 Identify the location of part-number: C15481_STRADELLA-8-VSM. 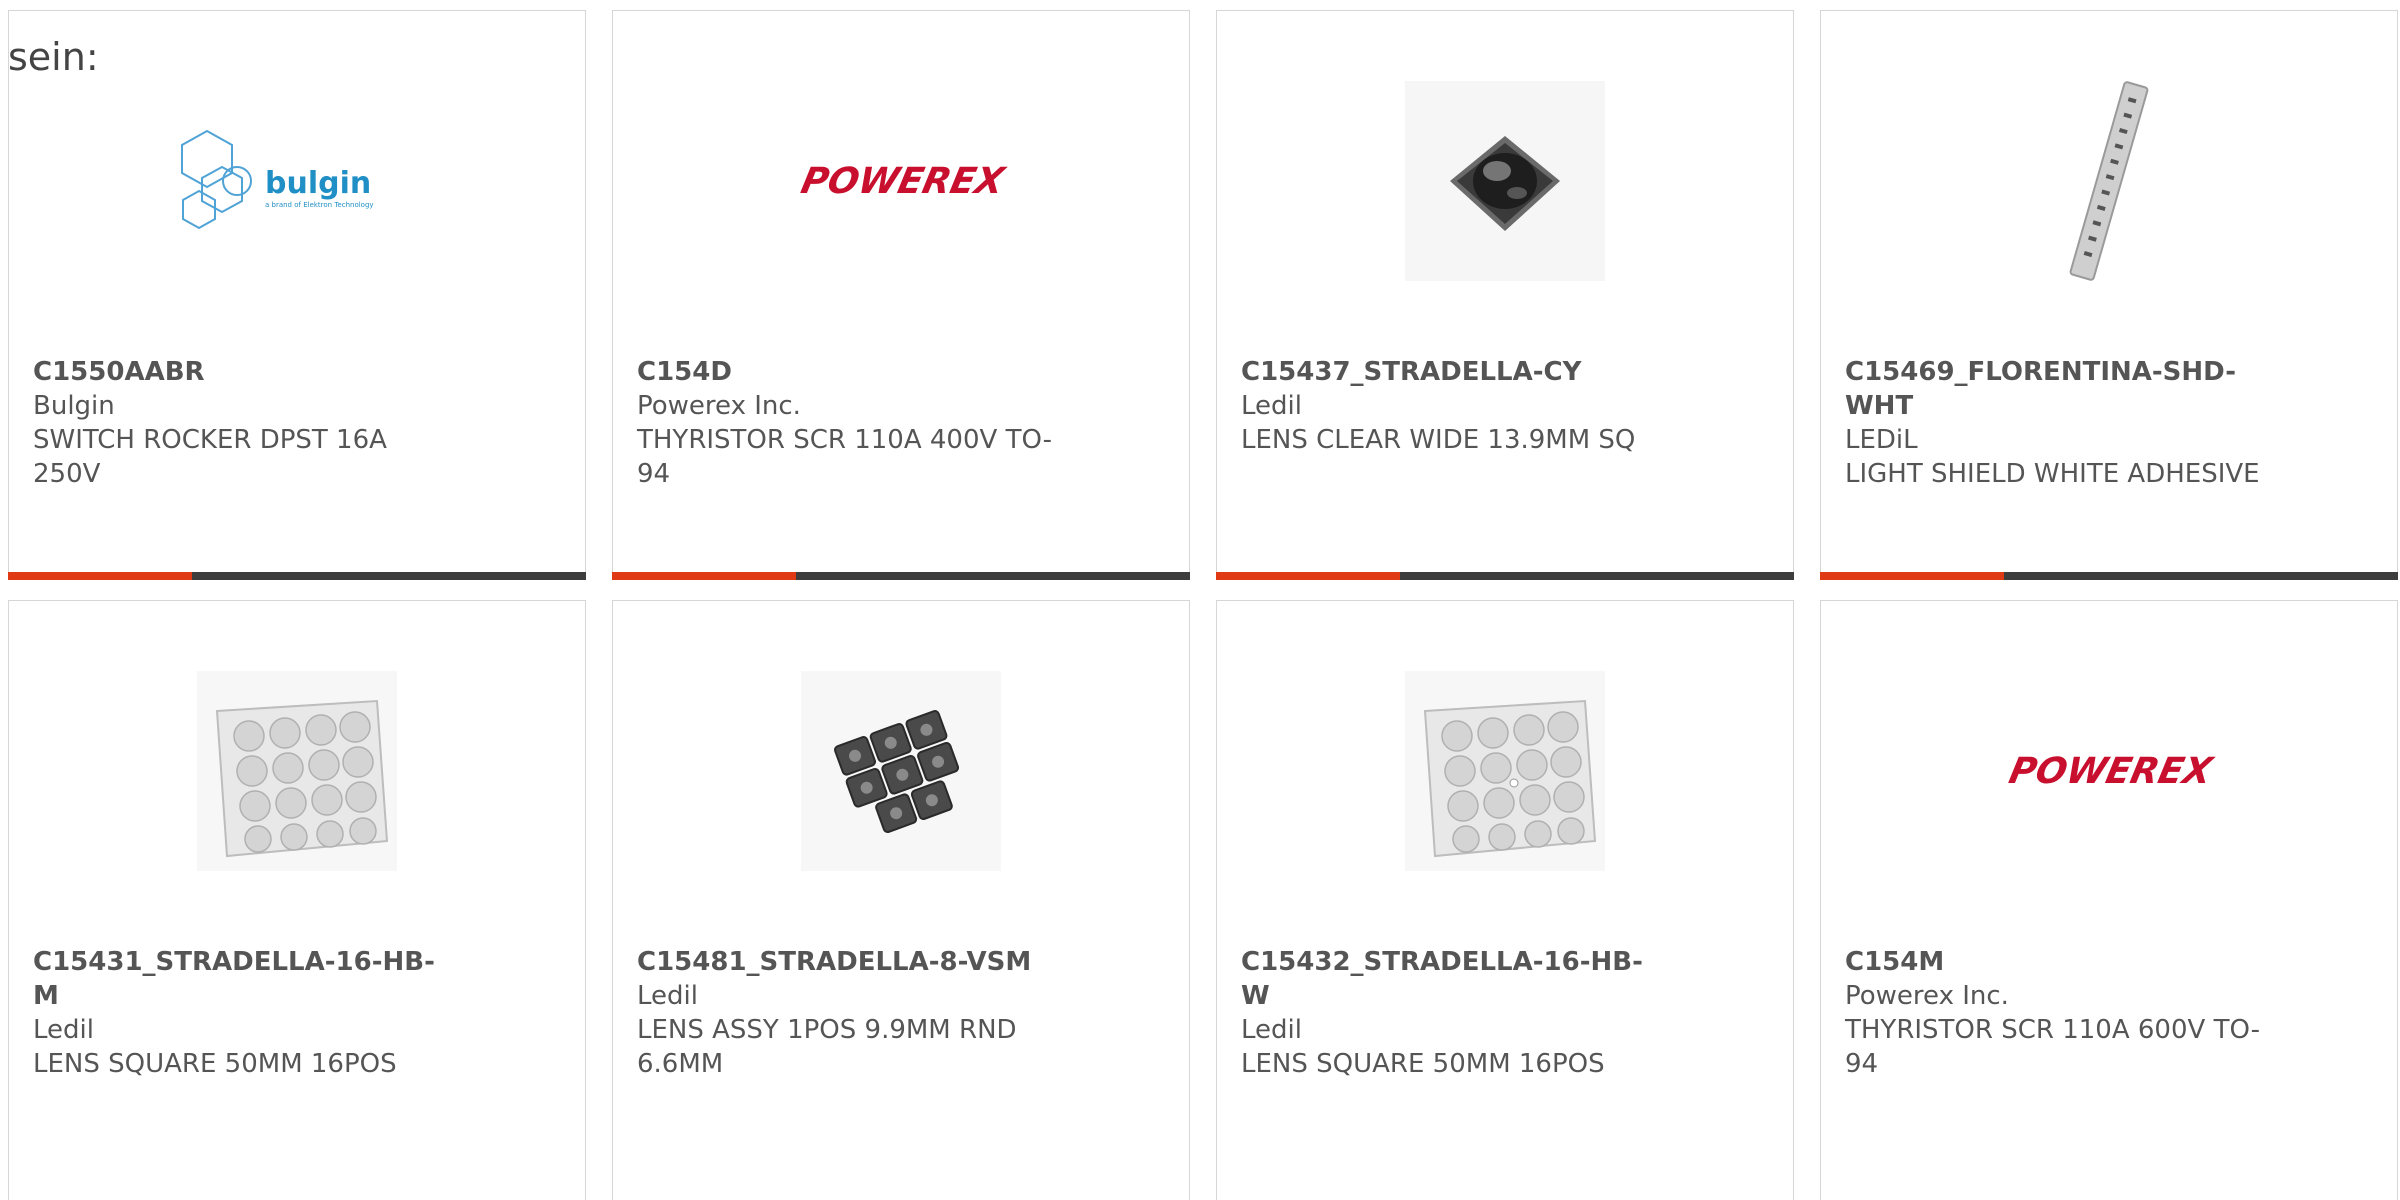
(847, 962).